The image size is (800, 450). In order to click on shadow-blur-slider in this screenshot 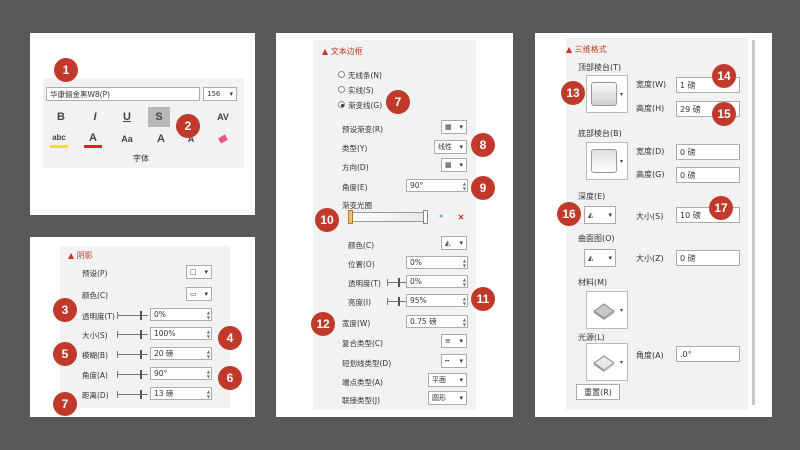, I will do `click(132, 354)`.